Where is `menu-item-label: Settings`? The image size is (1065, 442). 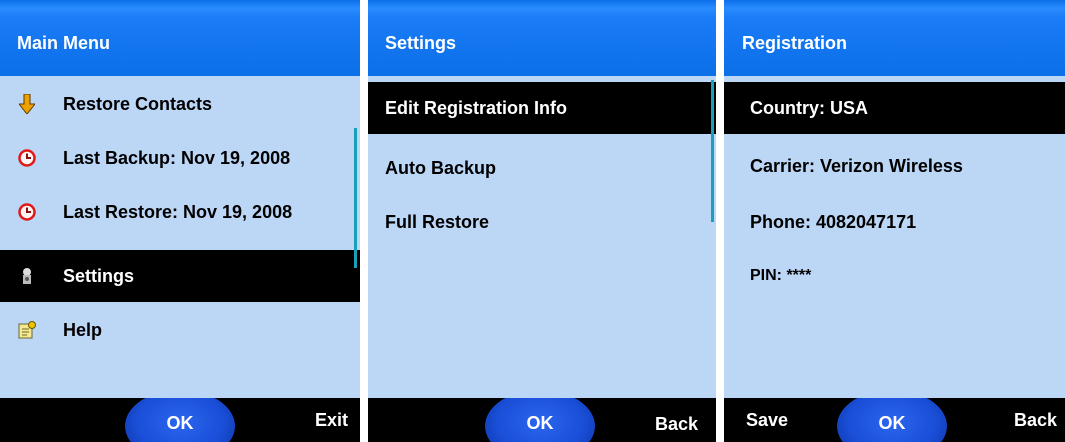 menu-item-label: Settings is located at coordinates (99, 275).